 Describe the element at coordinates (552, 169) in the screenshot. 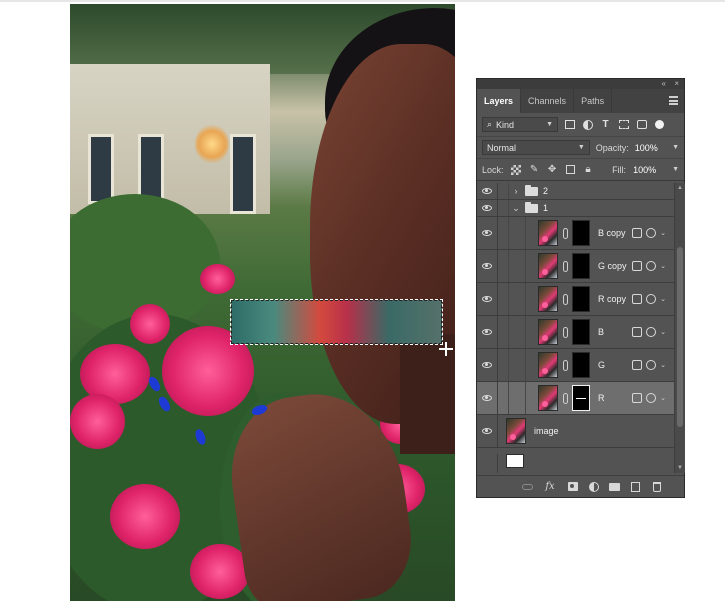

I see `lock-position-icon: ✥` at that location.